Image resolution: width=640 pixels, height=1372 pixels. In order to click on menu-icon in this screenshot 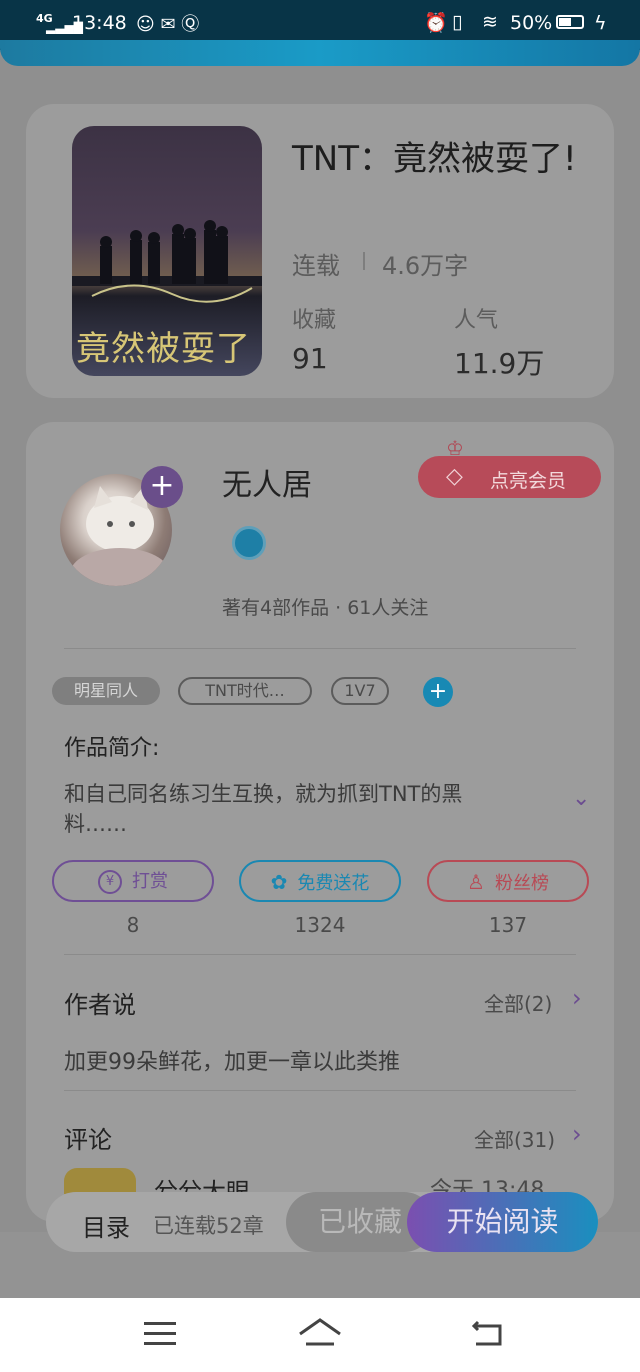, I will do `click(160, 1334)`.